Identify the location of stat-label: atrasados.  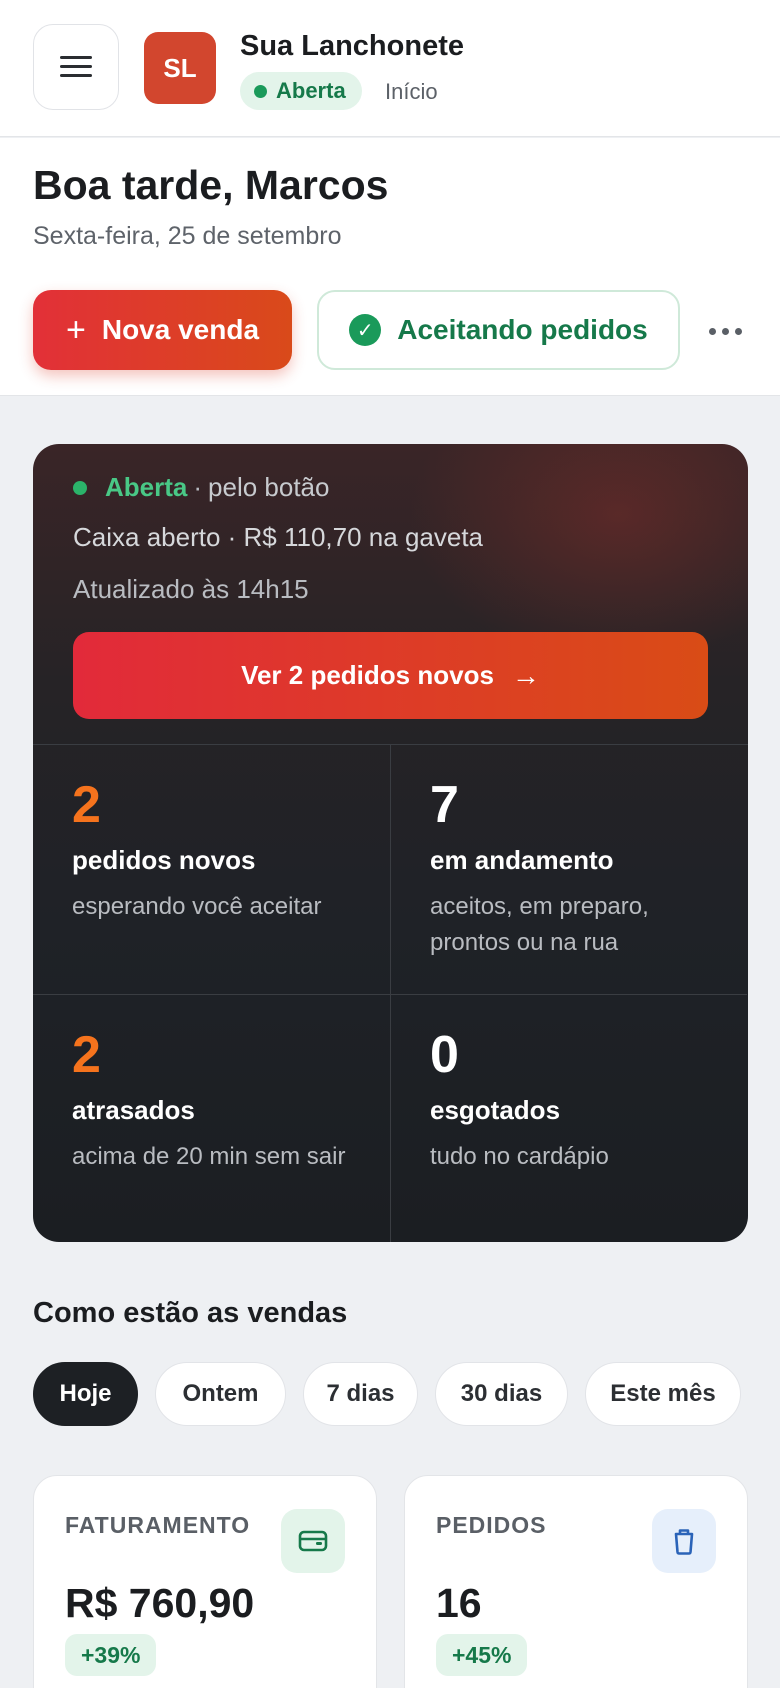
(133, 1110).